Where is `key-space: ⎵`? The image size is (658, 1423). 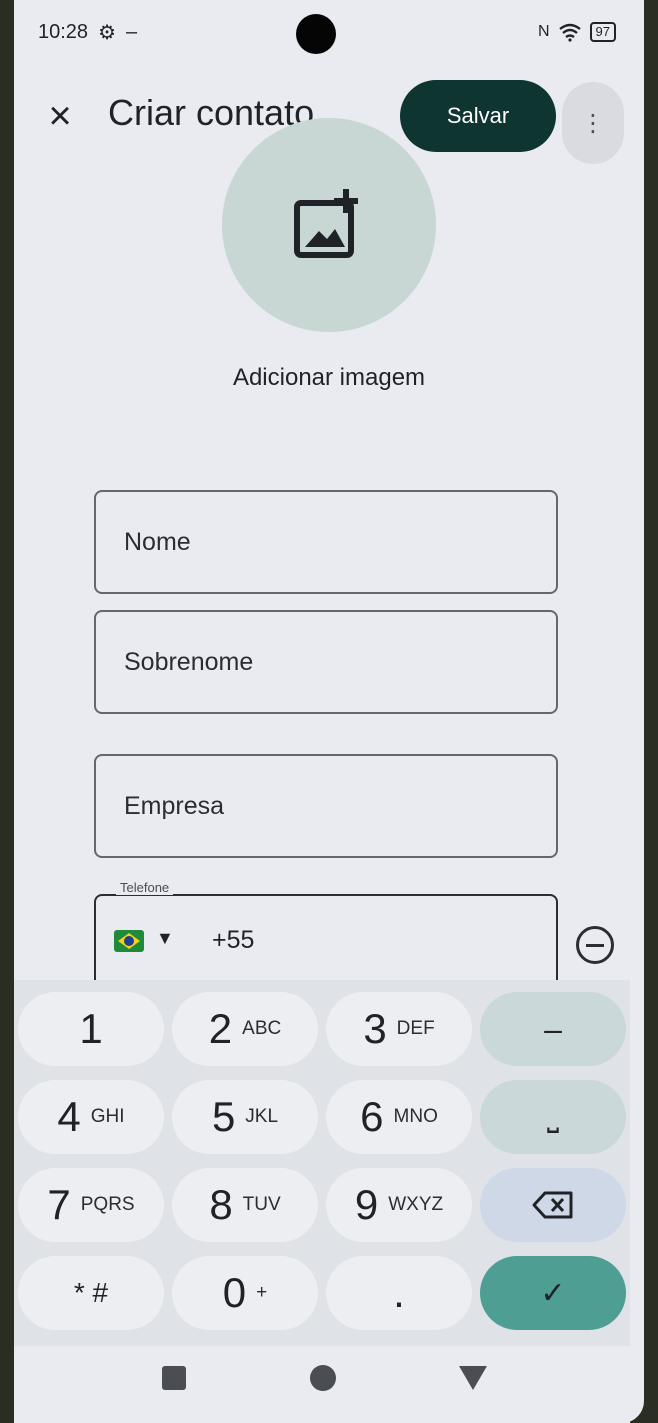
key-space: ⎵ is located at coordinates (553, 1117).